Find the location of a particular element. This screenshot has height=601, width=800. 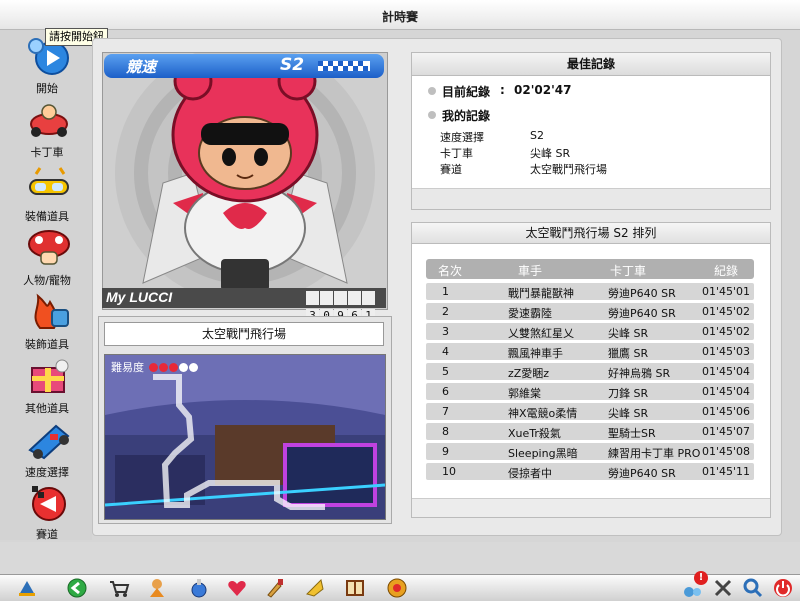

title-bar: 計時賽 is located at coordinates (400, 15).